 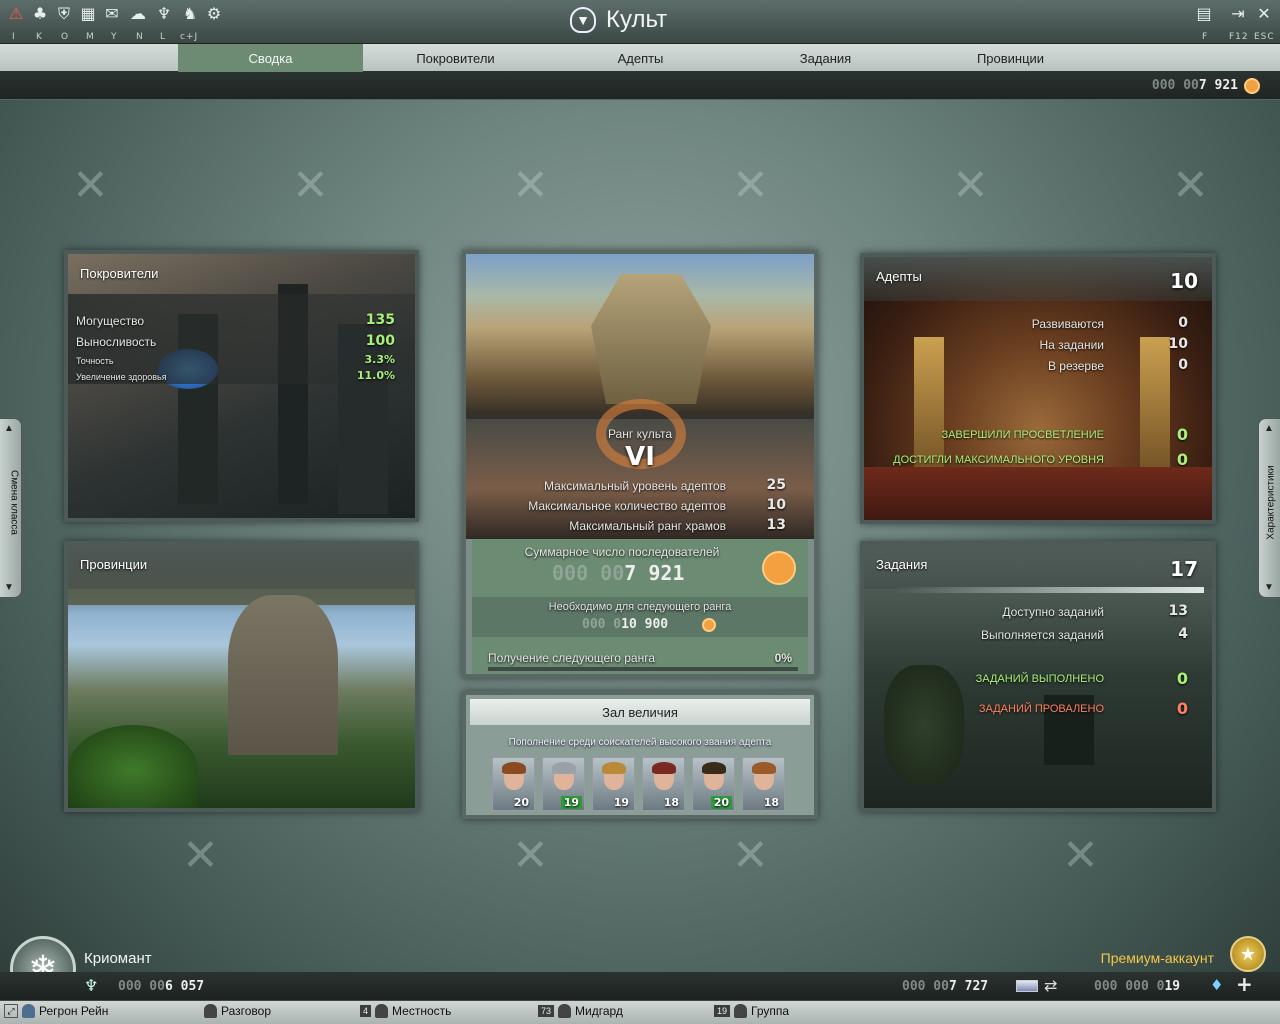 I want to click on chat-tab-label: Разговор, so click(x=246, y=1011).